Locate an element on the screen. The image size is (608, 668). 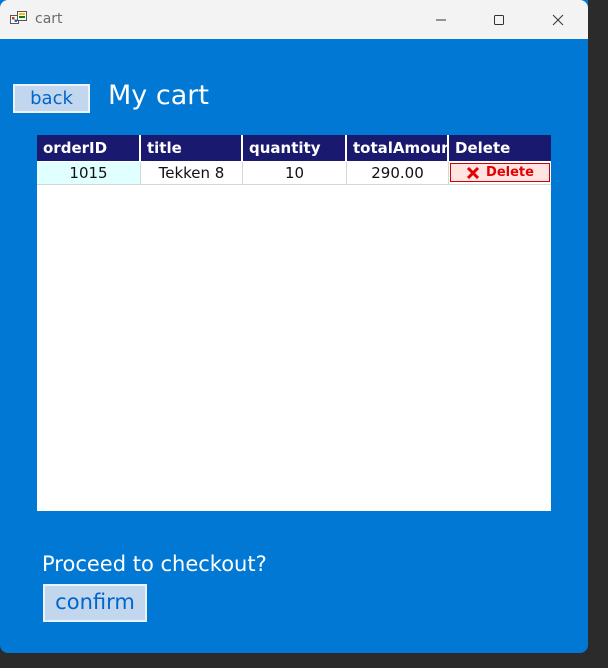
maximize-icon is located at coordinates (499, 19).